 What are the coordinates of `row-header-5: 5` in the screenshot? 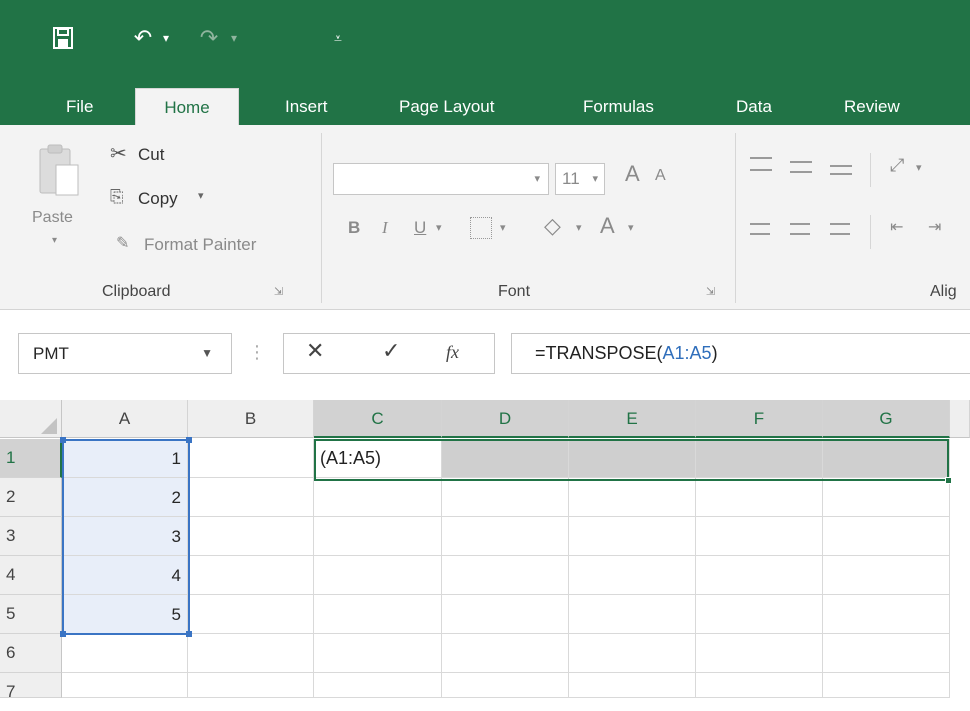 It's located at (31, 614).